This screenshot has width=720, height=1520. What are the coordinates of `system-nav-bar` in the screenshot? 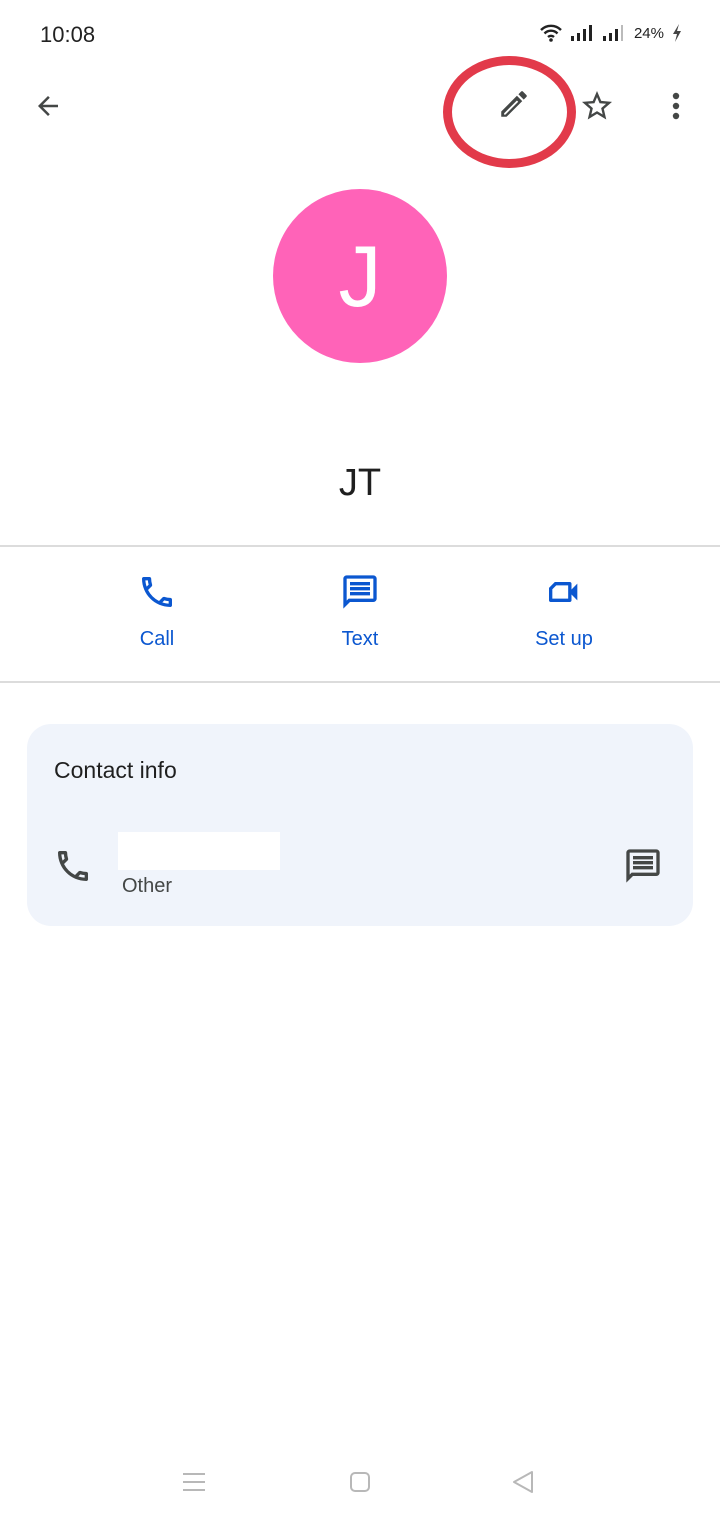 It's located at (360, 1485).